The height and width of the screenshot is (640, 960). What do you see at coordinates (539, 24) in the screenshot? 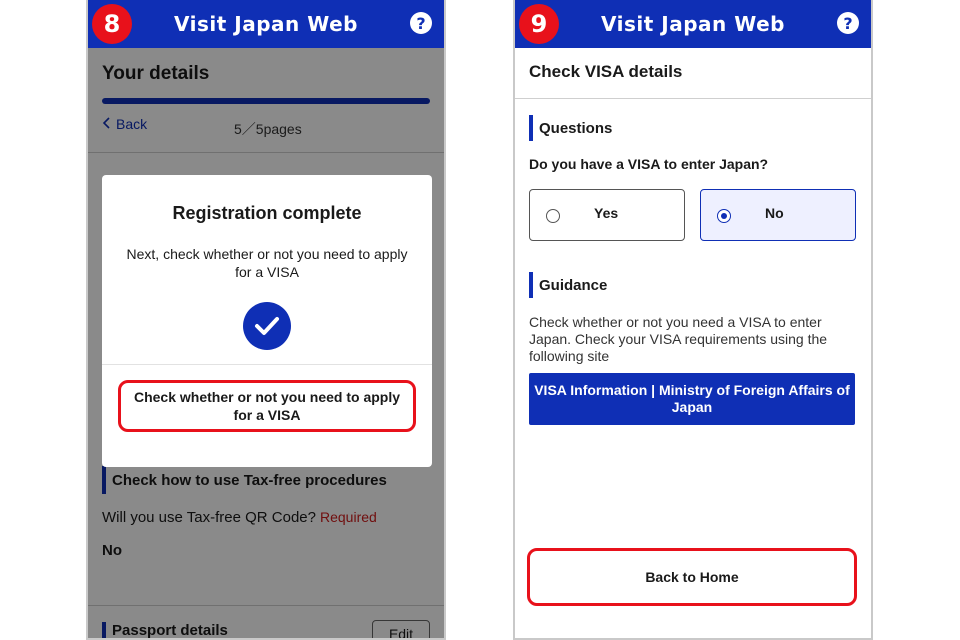
I see `step-badge: 9` at bounding box center [539, 24].